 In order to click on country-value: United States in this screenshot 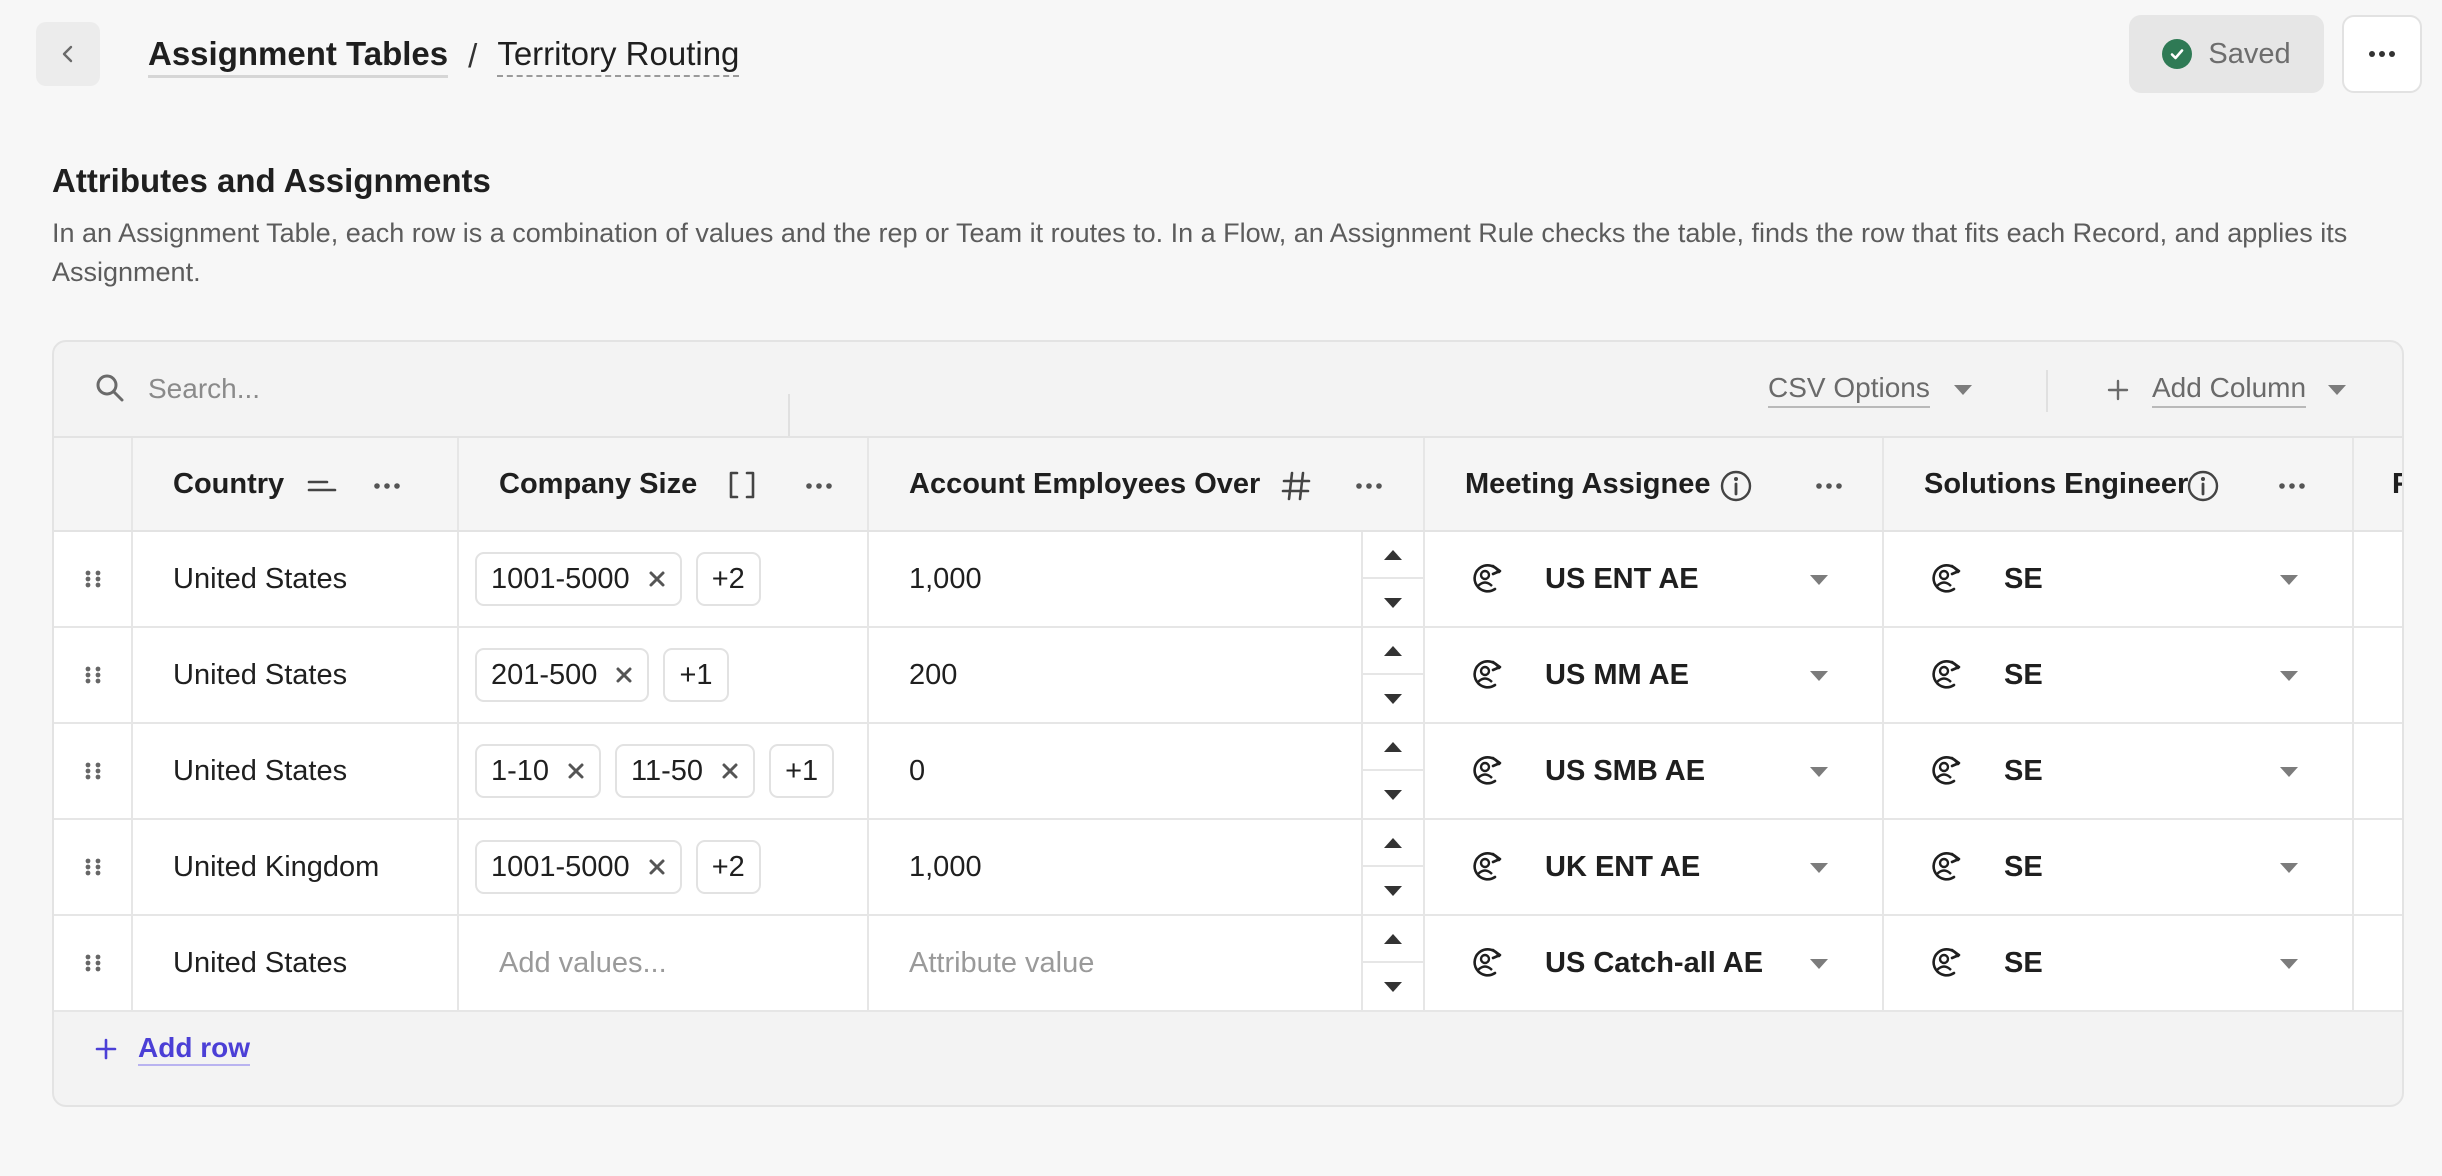, I will do `click(260, 578)`.